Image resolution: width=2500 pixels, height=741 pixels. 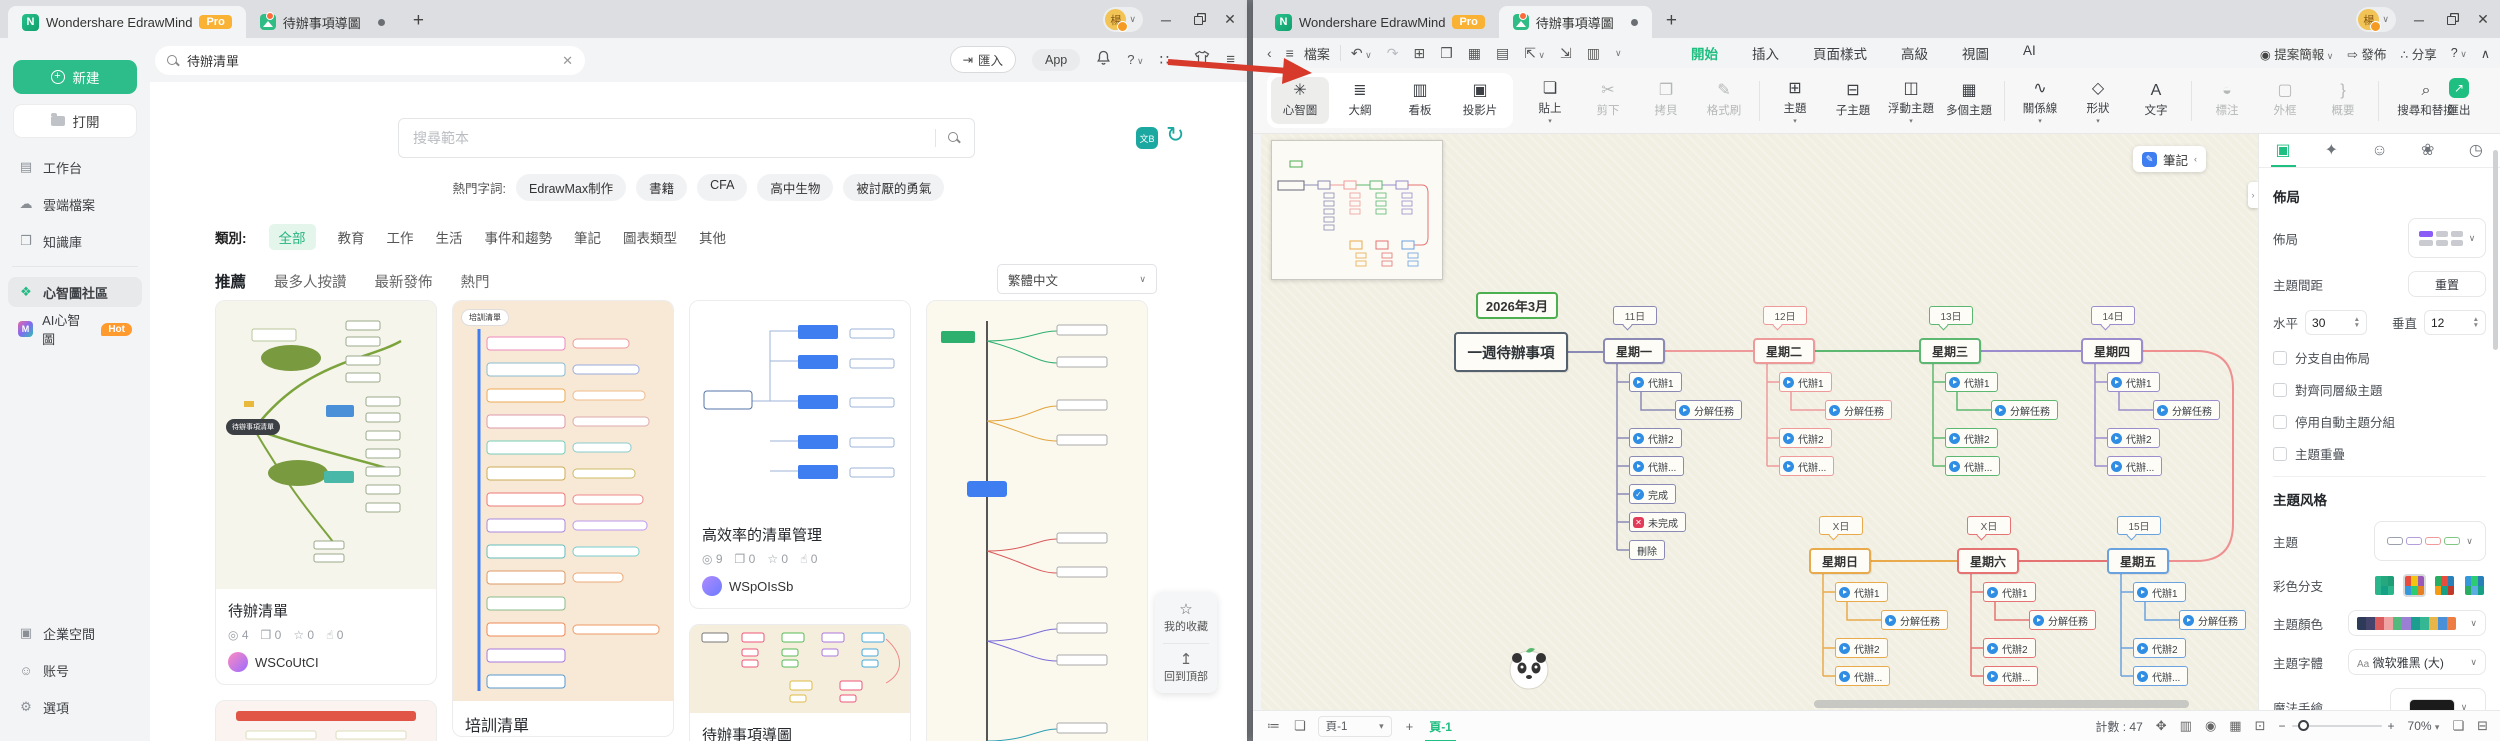 I want to click on checkbox, so click(x=2280, y=453).